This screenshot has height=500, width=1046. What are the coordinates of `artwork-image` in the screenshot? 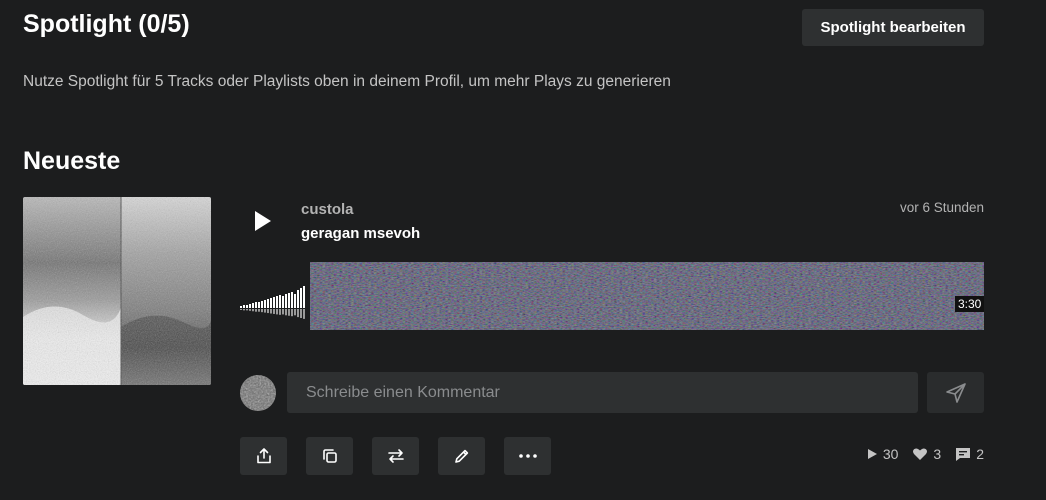 It's located at (117, 291).